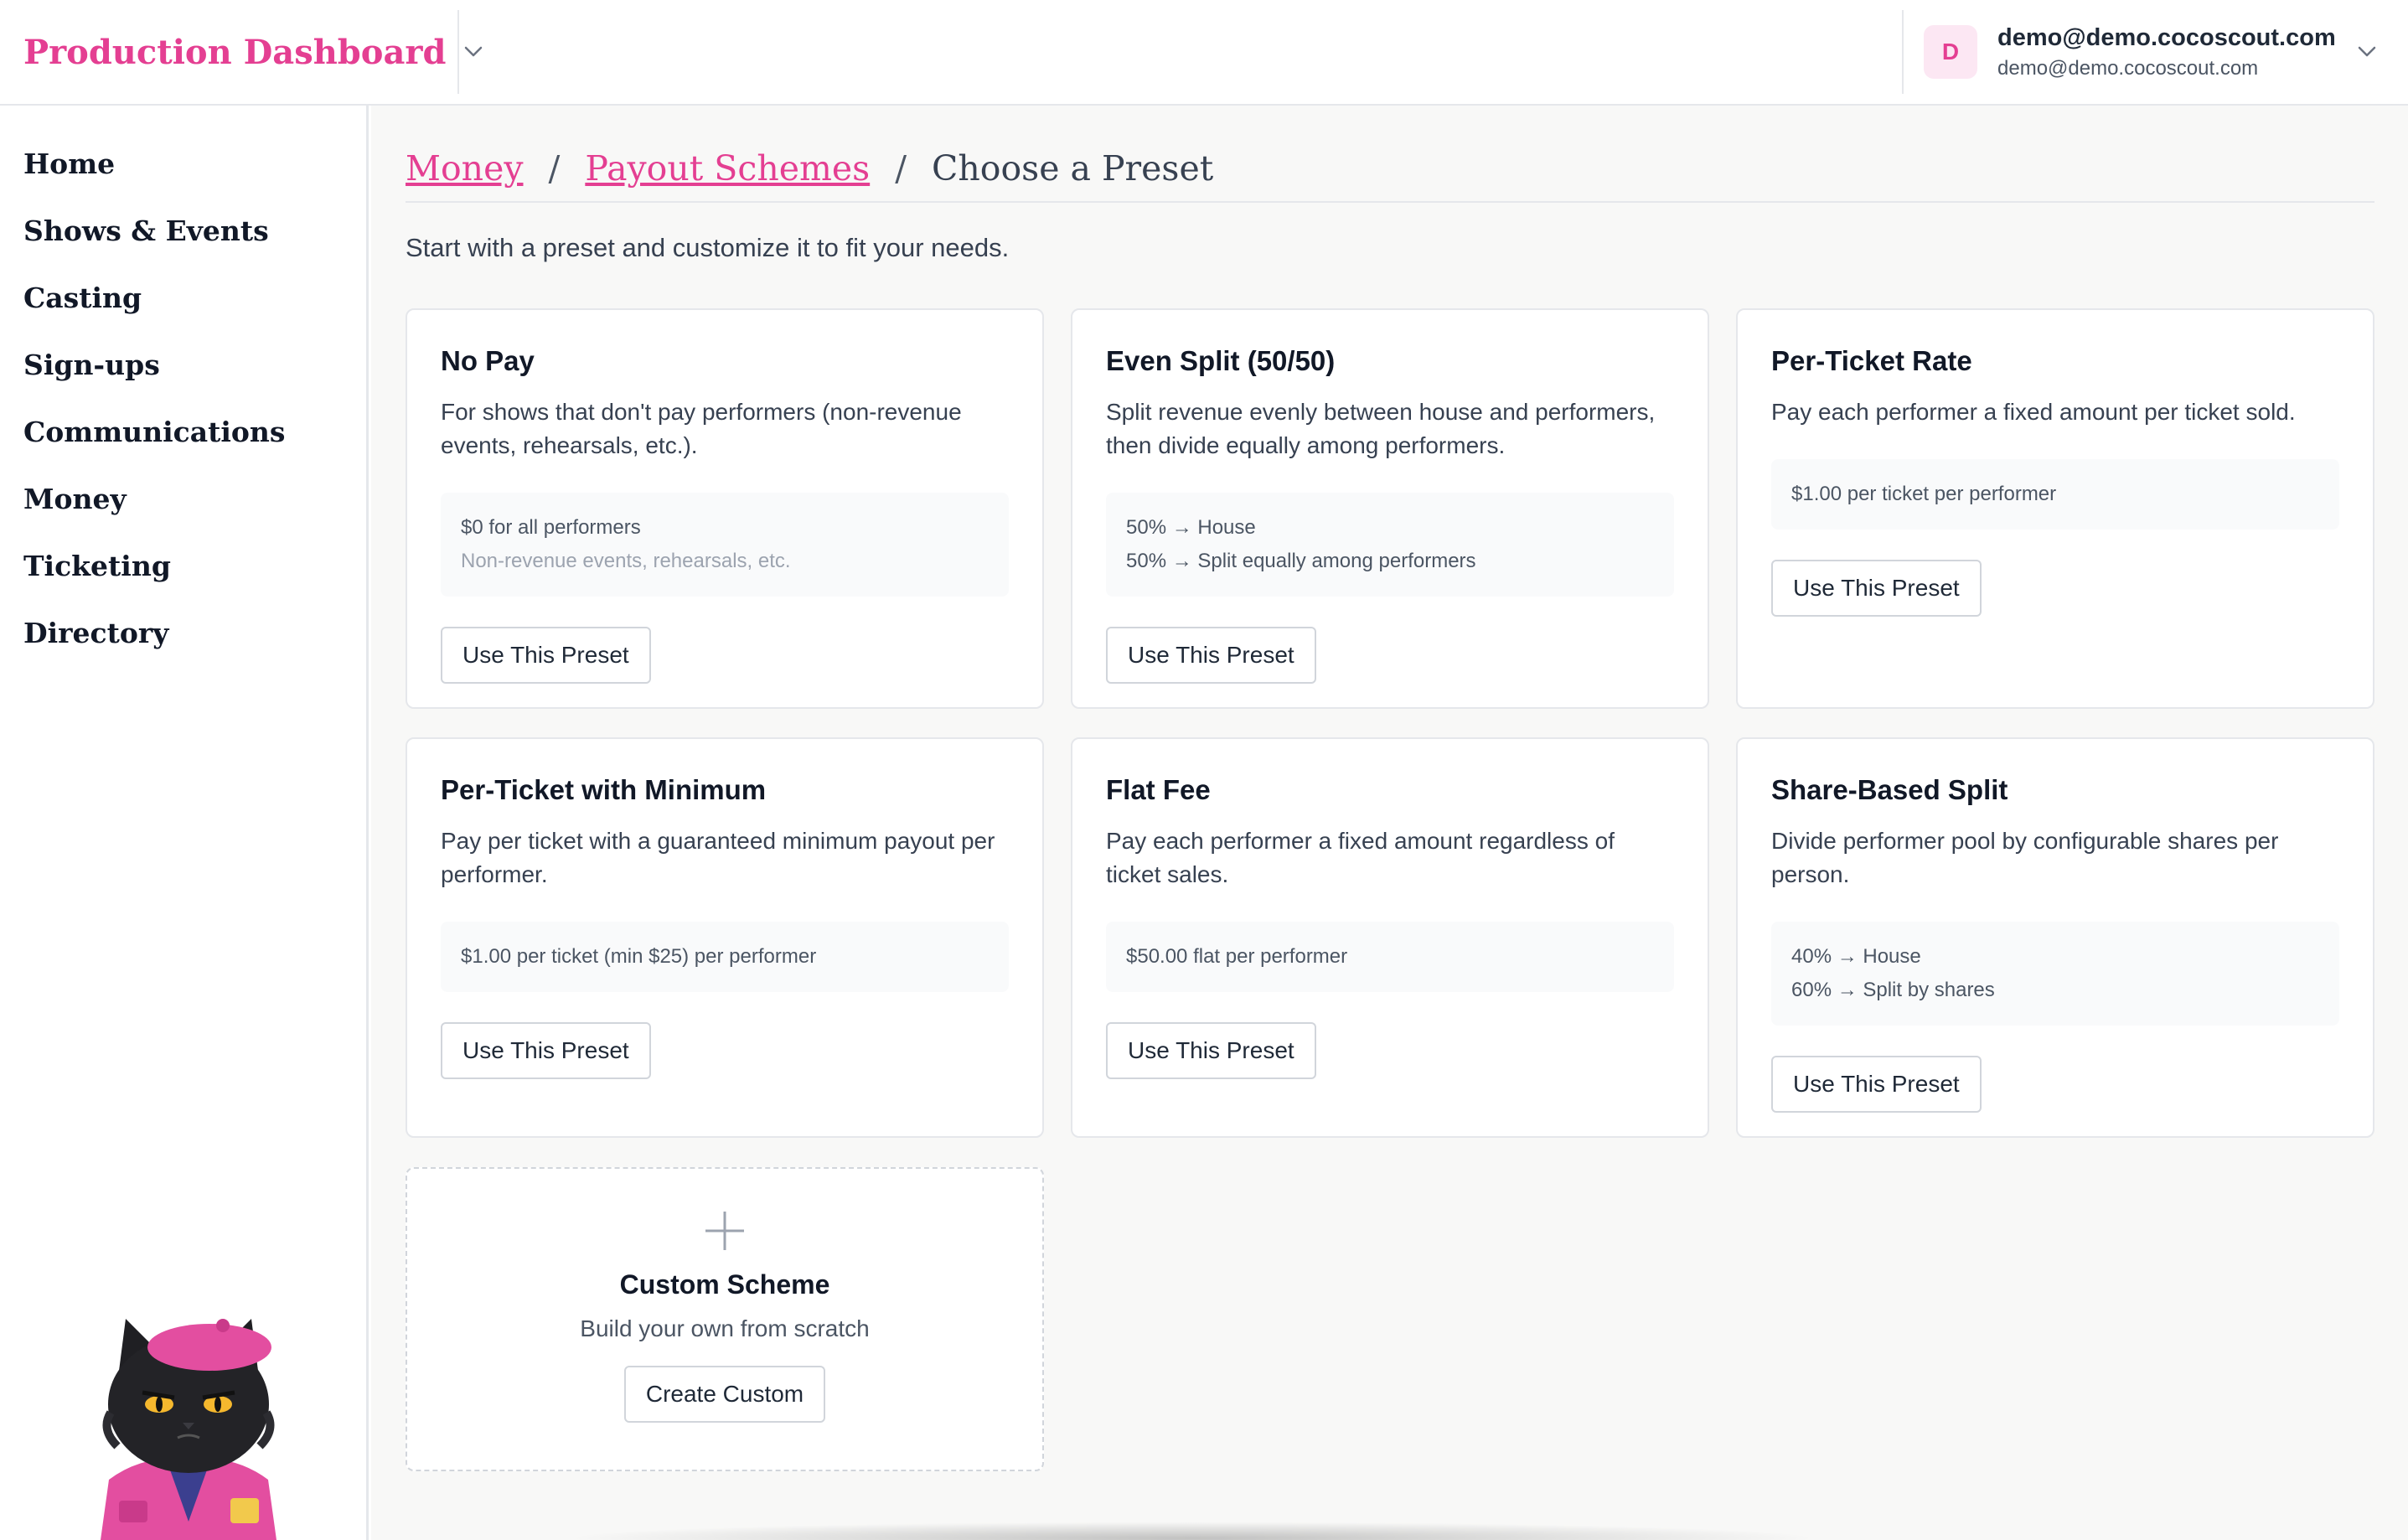  I want to click on sidebar-item-home: Home, so click(154, 164).